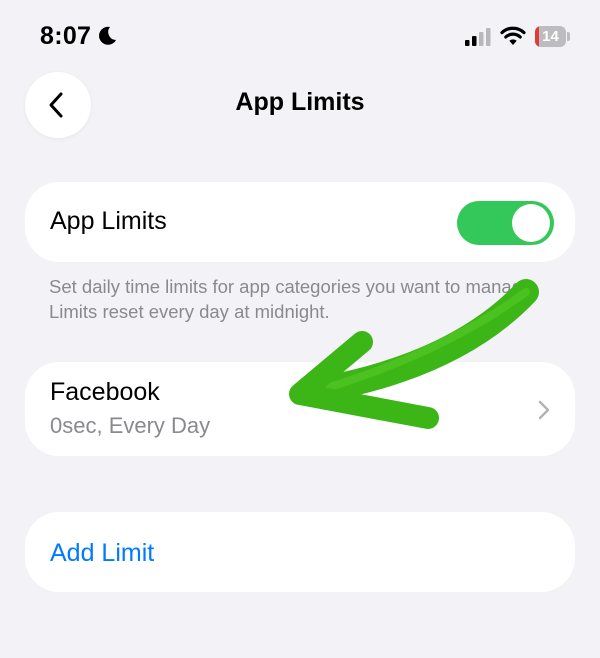  I want to click on app-limits-toggle-row: App Limits, so click(300, 222).